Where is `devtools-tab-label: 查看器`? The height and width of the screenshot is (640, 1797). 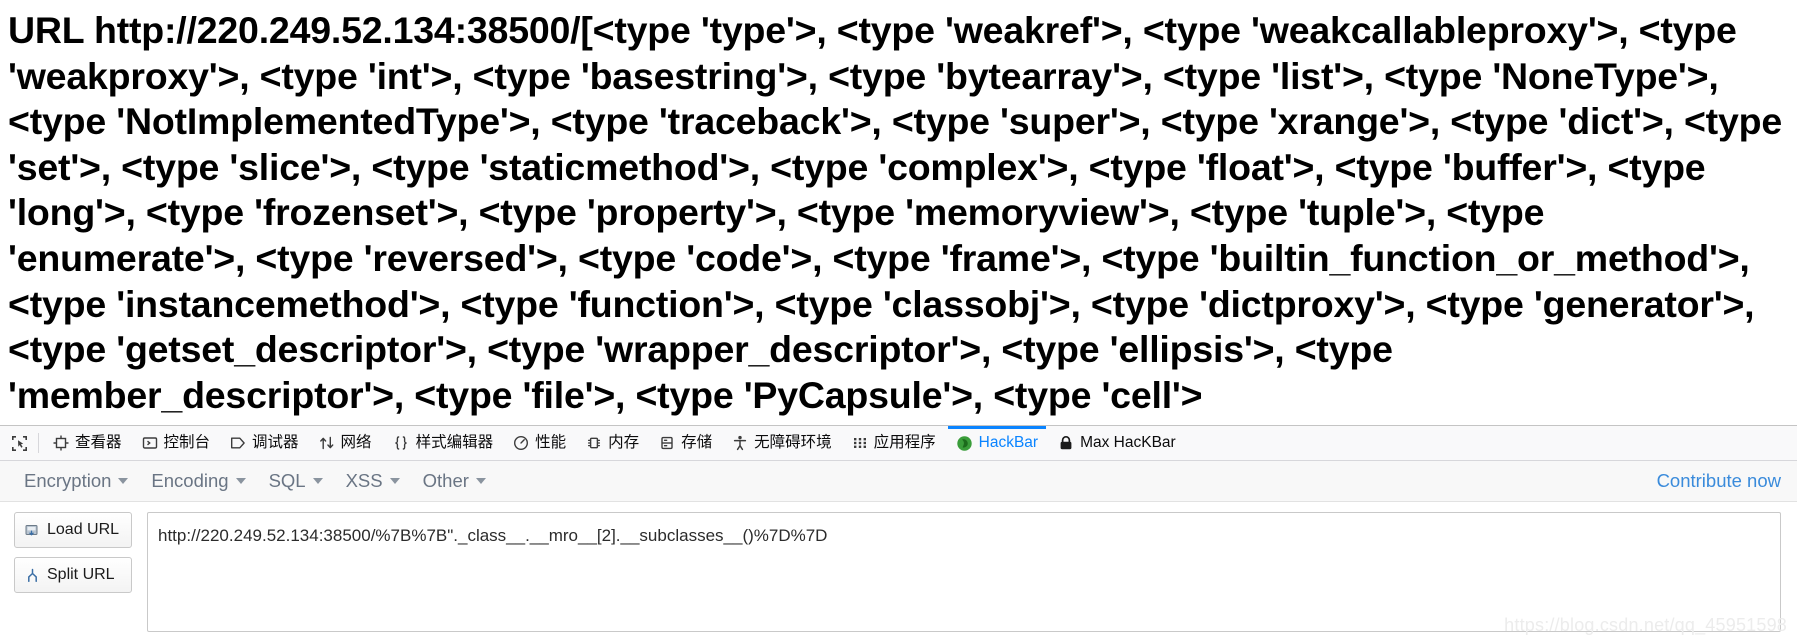 devtools-tab-label: 查看器 is located at coordinates (98, 443).